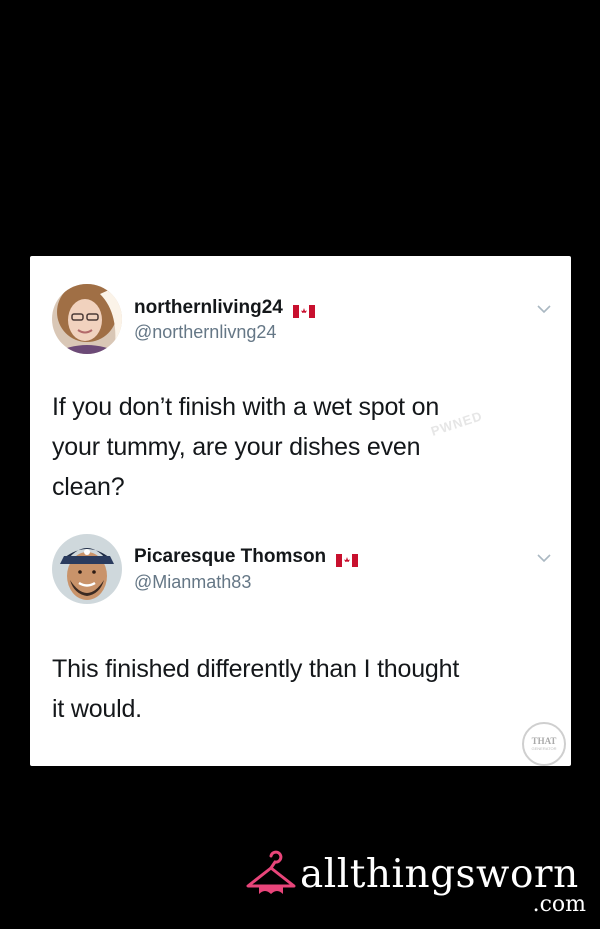 The image size is (600, 929). What do you see at coordinates (205, 332) in the screenshot?
I see `handle: @northernlivng24` at bounding box center [205, 332].